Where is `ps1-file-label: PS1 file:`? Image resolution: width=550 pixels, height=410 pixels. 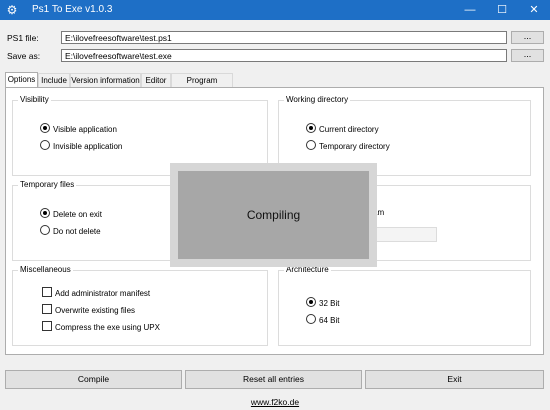 ps1-file-label: PS1 file: is located at coordinates (23, 38).